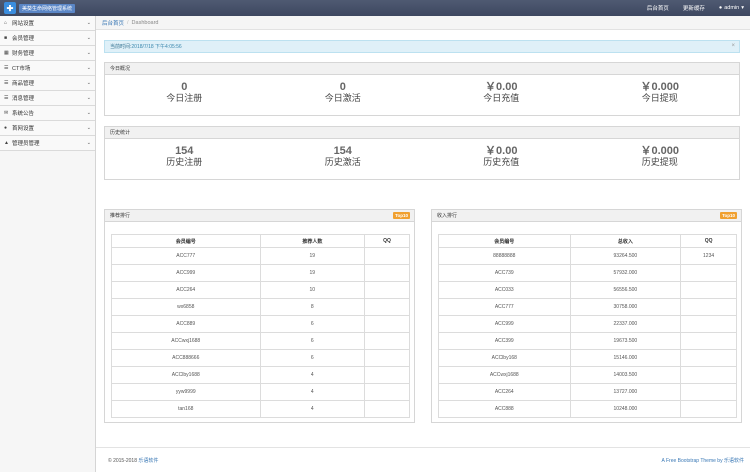  What do you see at coordinates (47, 83) in the screenshot?
I see `sidebar-item-products: ☰ 商品管理 ⌄` at bounding box center [47, 83].